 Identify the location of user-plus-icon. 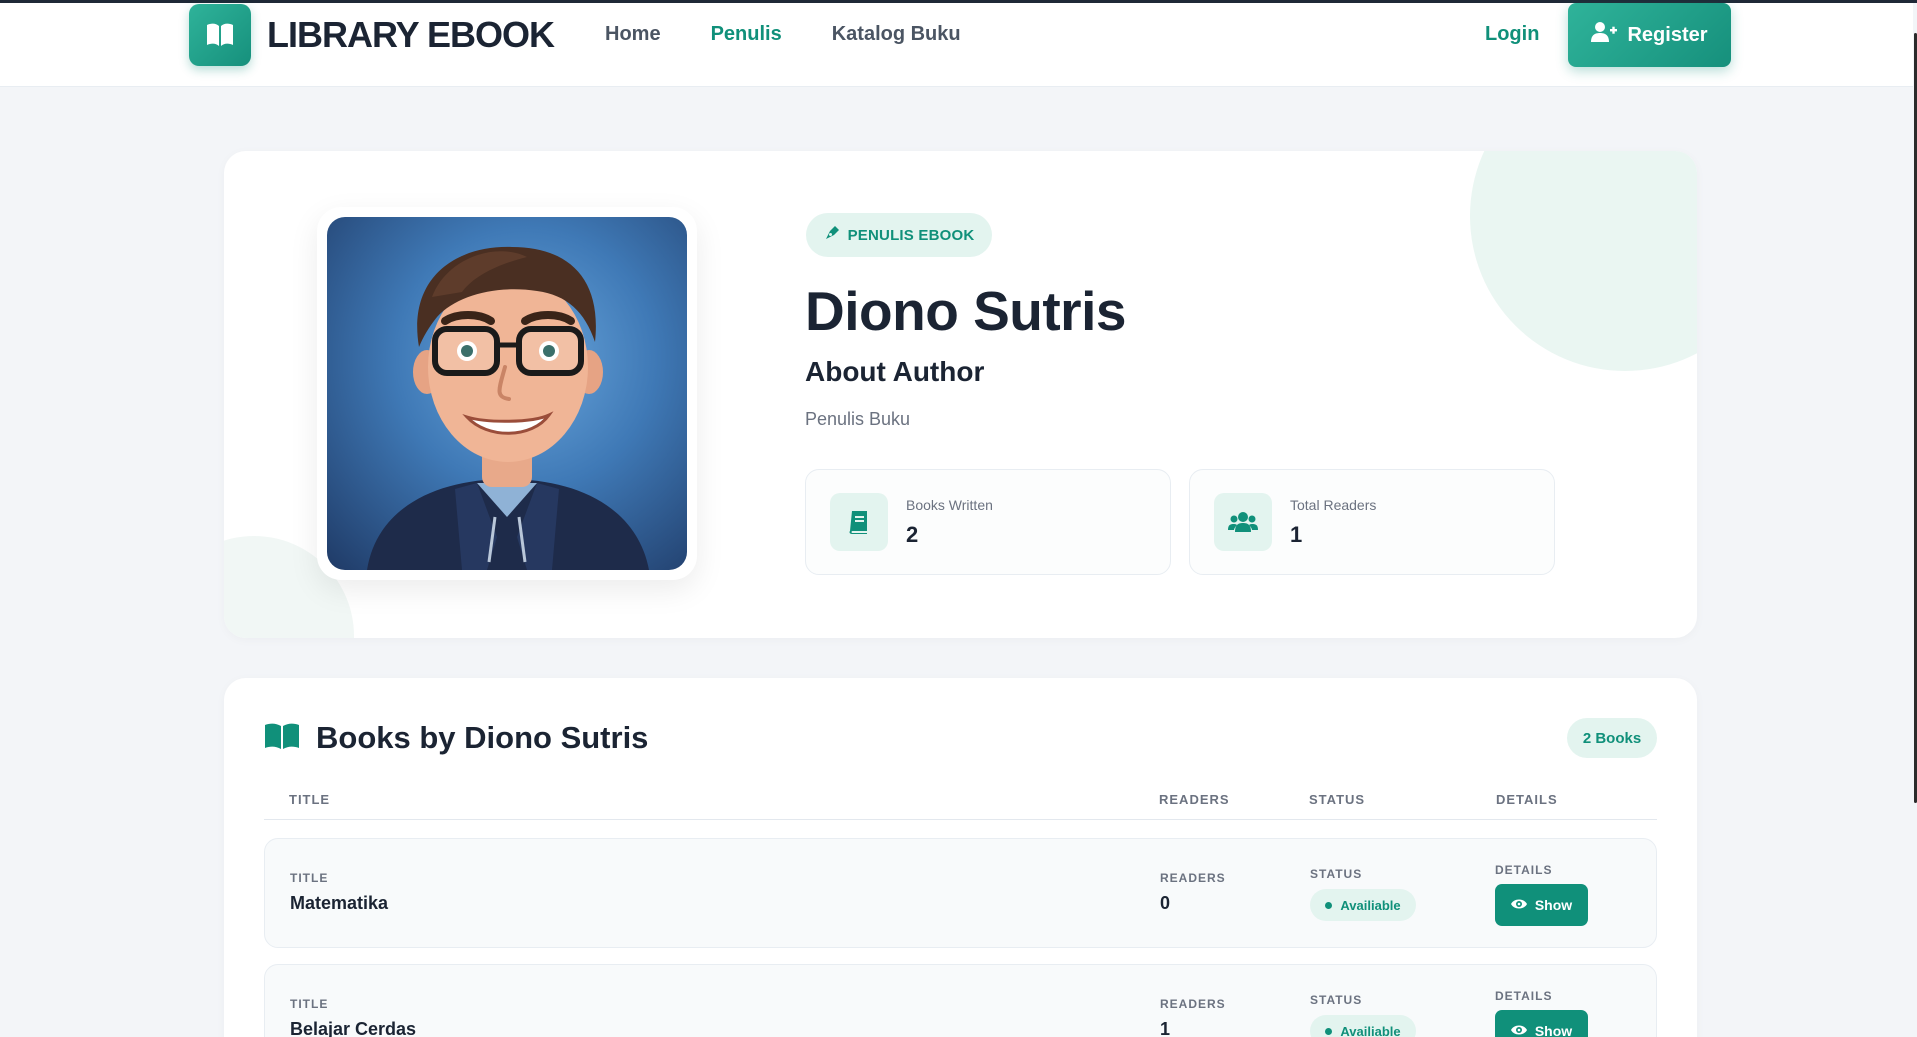
(1604, 35).